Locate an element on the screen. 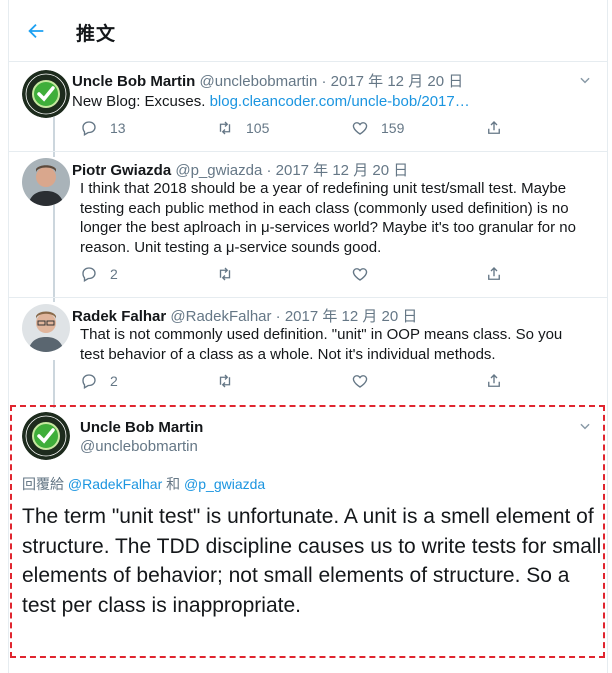 The height and width of the screenshot is (673, 612). avatar-piotr is located at coordinates (46, 182).